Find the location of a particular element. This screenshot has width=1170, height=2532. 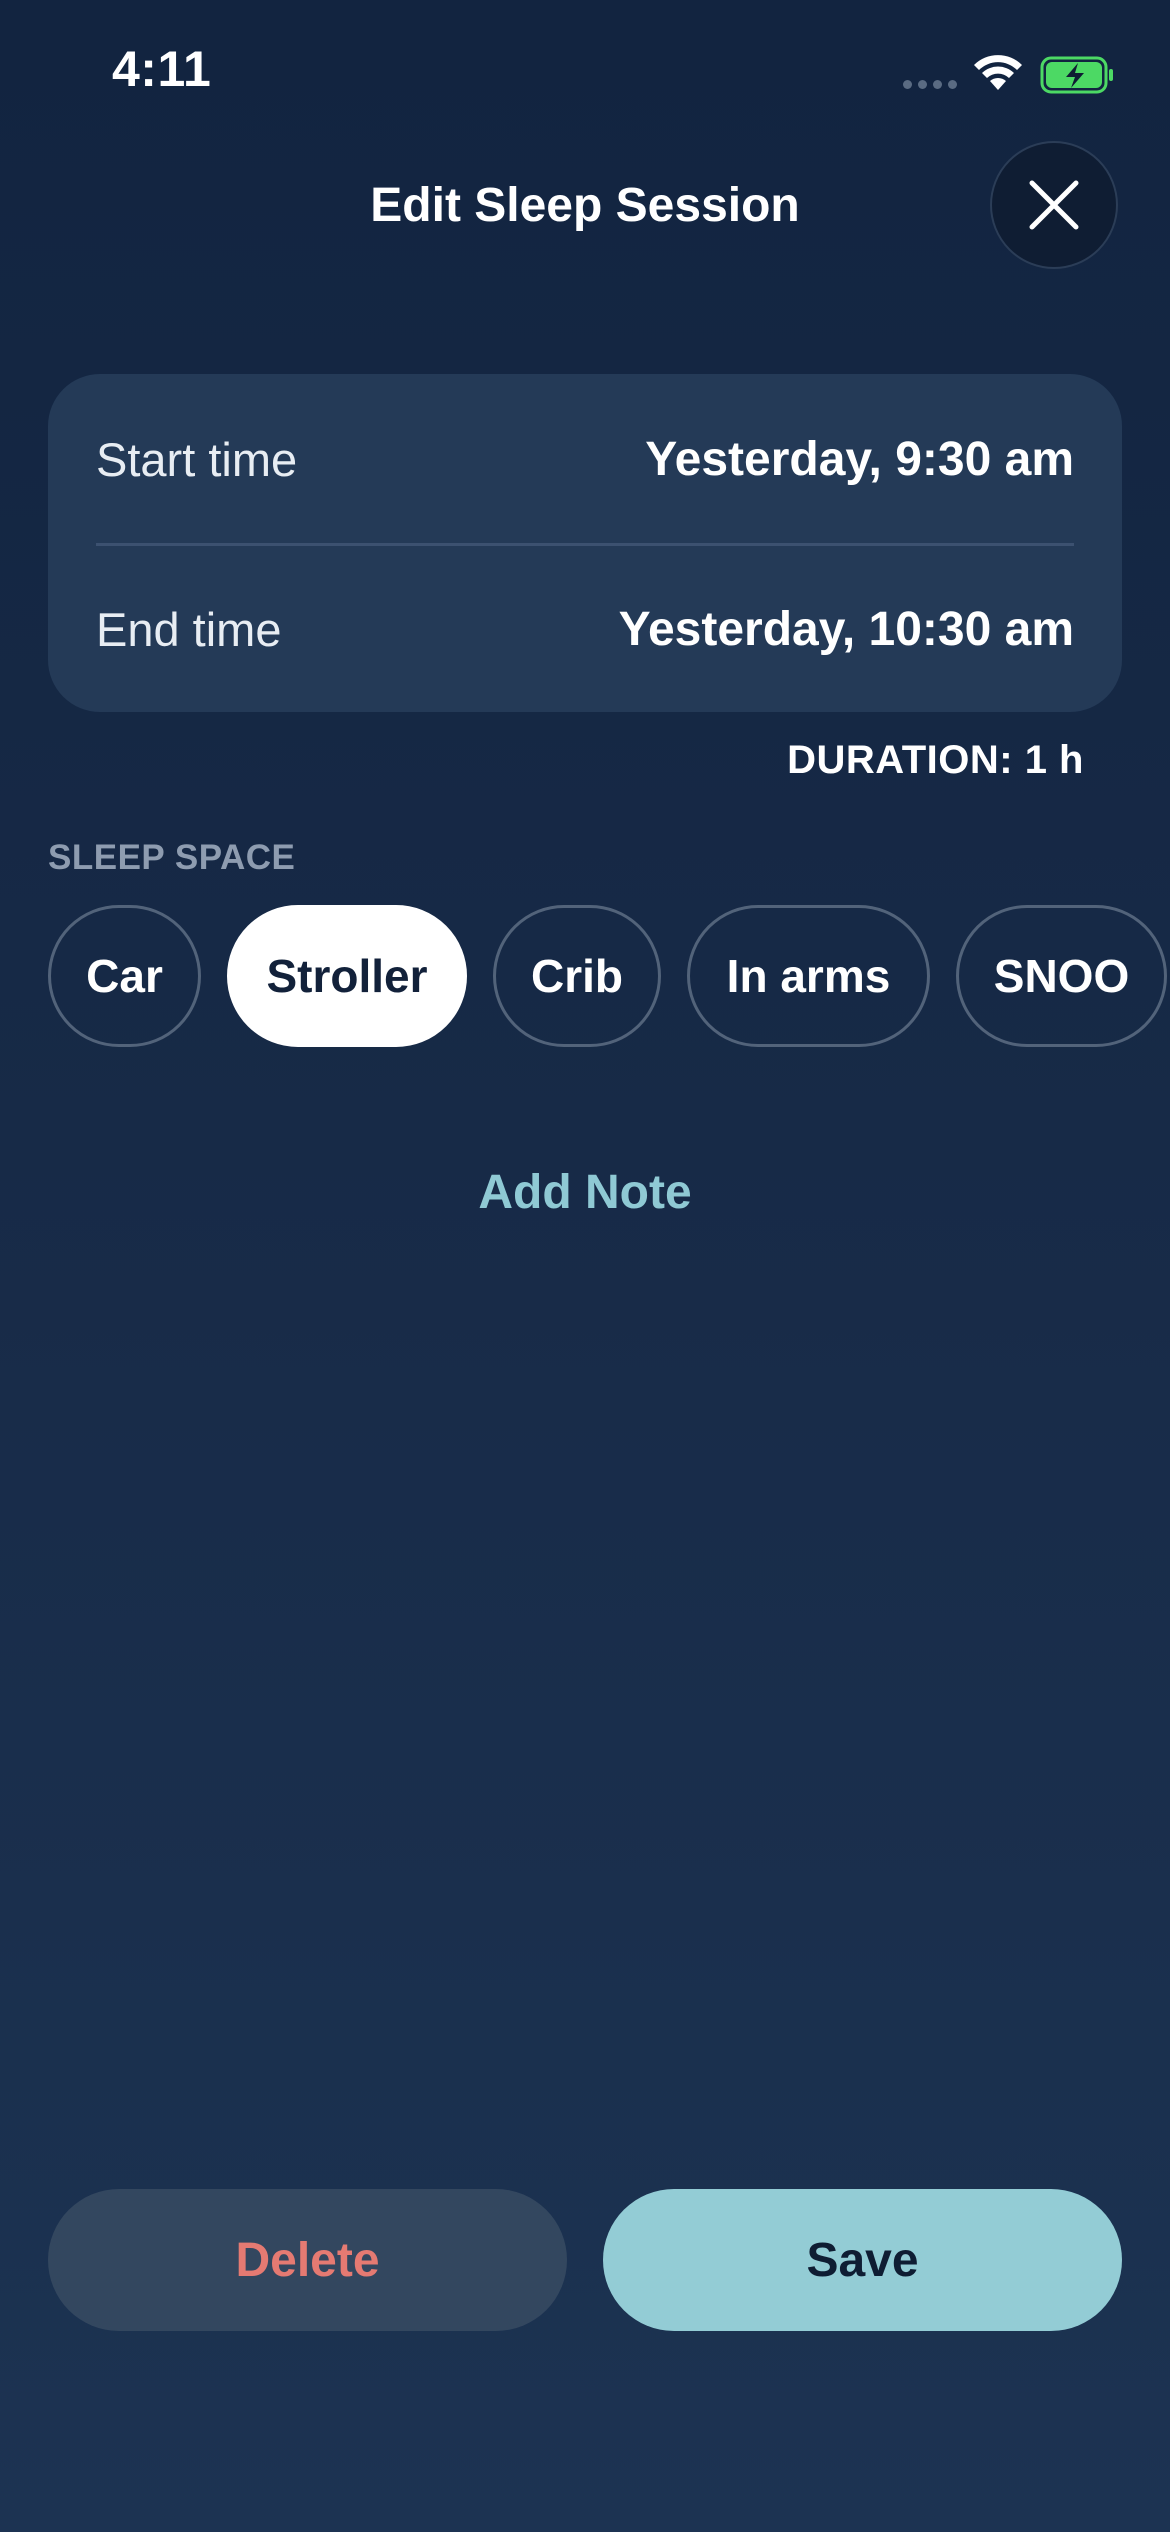

chip-snoo: SNOO is located at coordinates (1061, 976).